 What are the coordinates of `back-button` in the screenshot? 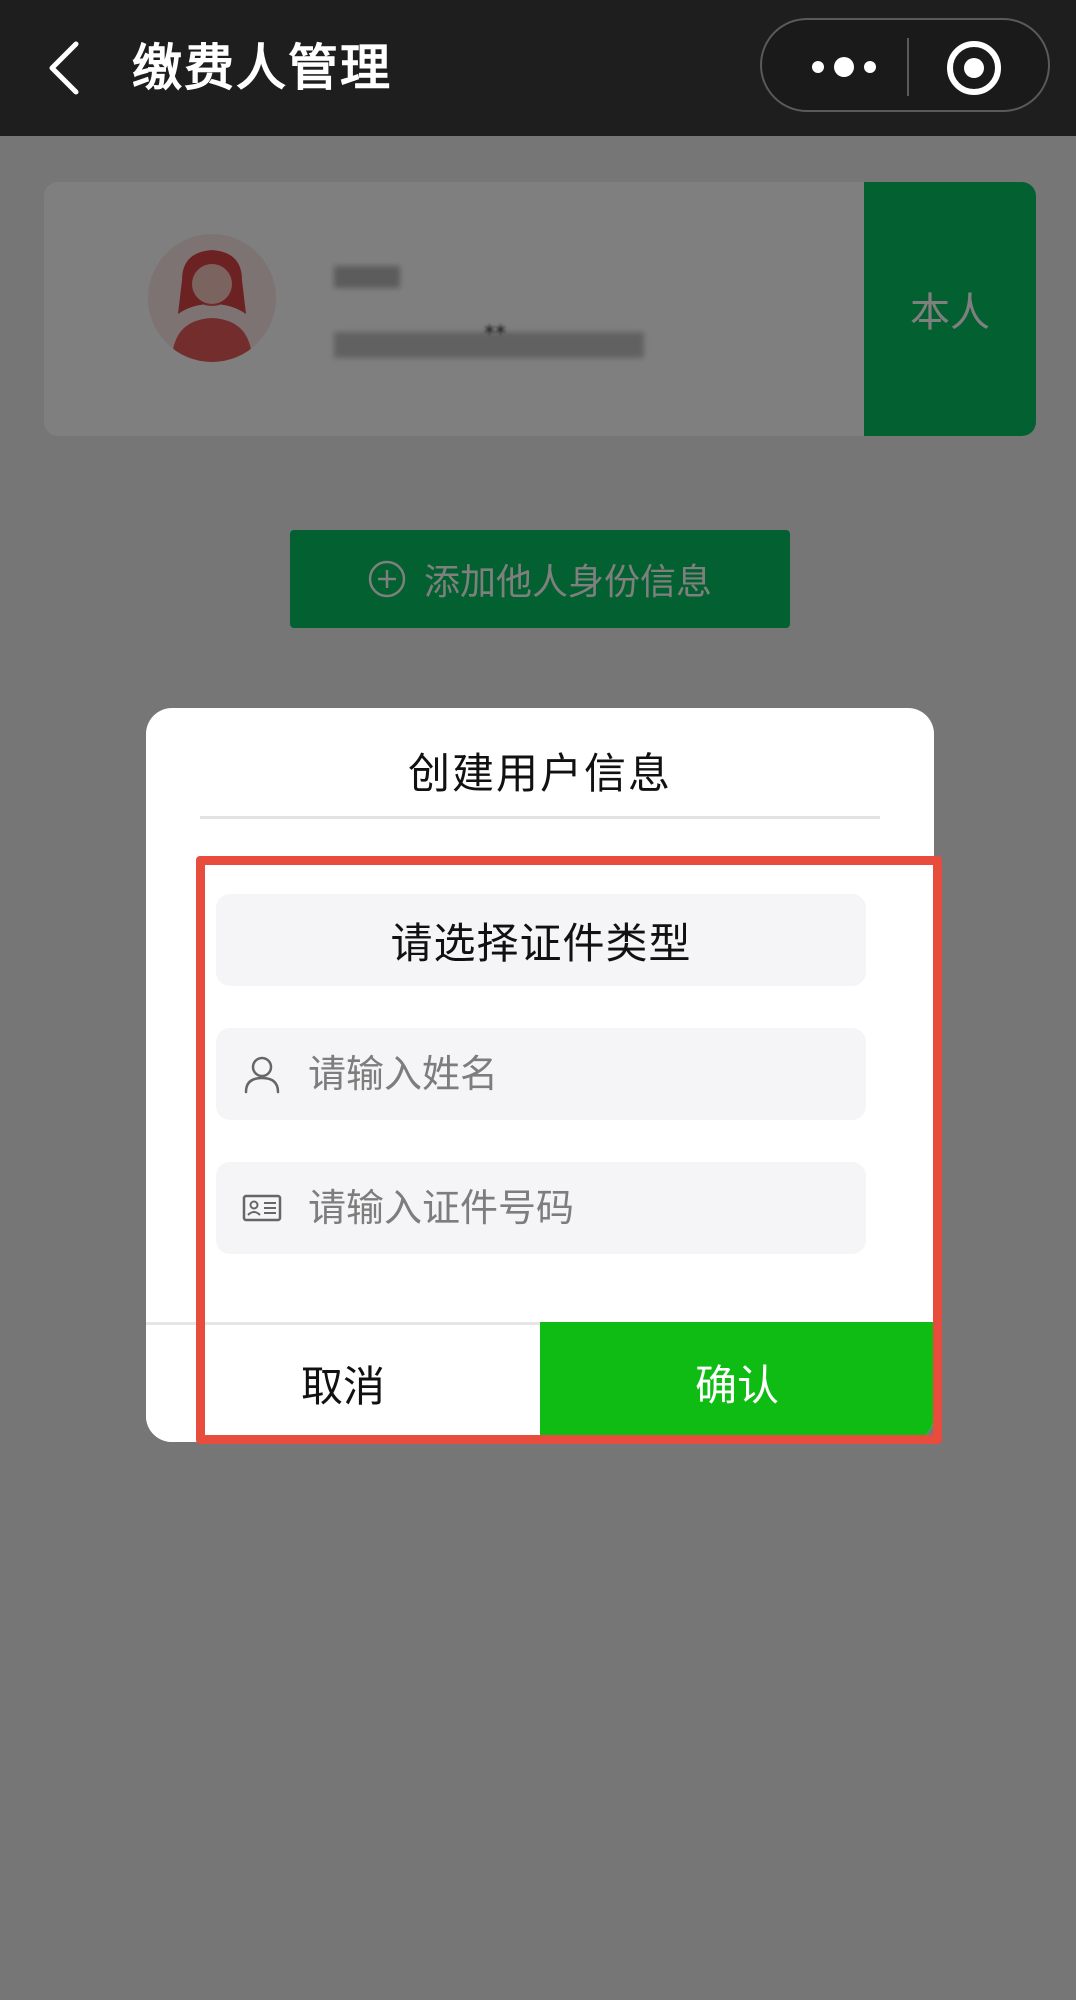 It's located at (68, 68).